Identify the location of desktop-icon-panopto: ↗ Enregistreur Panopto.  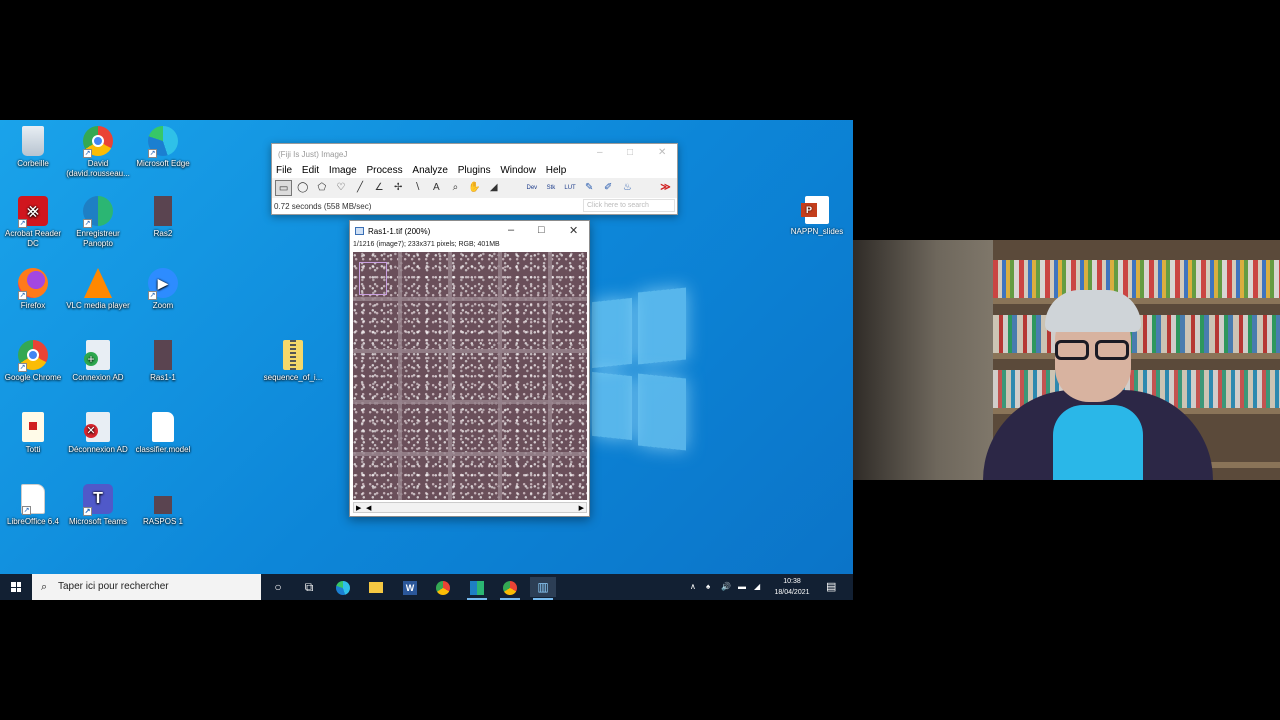
(98, 222).